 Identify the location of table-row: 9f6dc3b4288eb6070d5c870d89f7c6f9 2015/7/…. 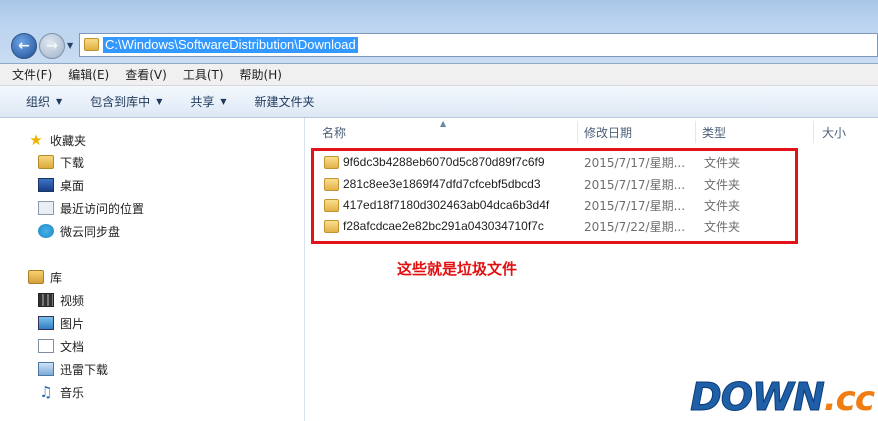
(532, 162).